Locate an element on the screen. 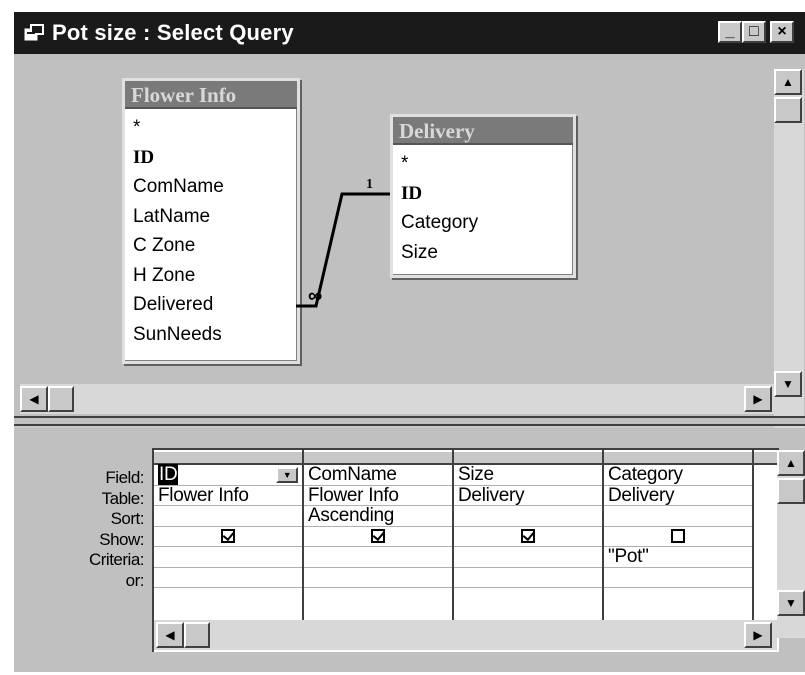  grid-column: Category Delivery "Pot" is located at coordinates (679, 545).